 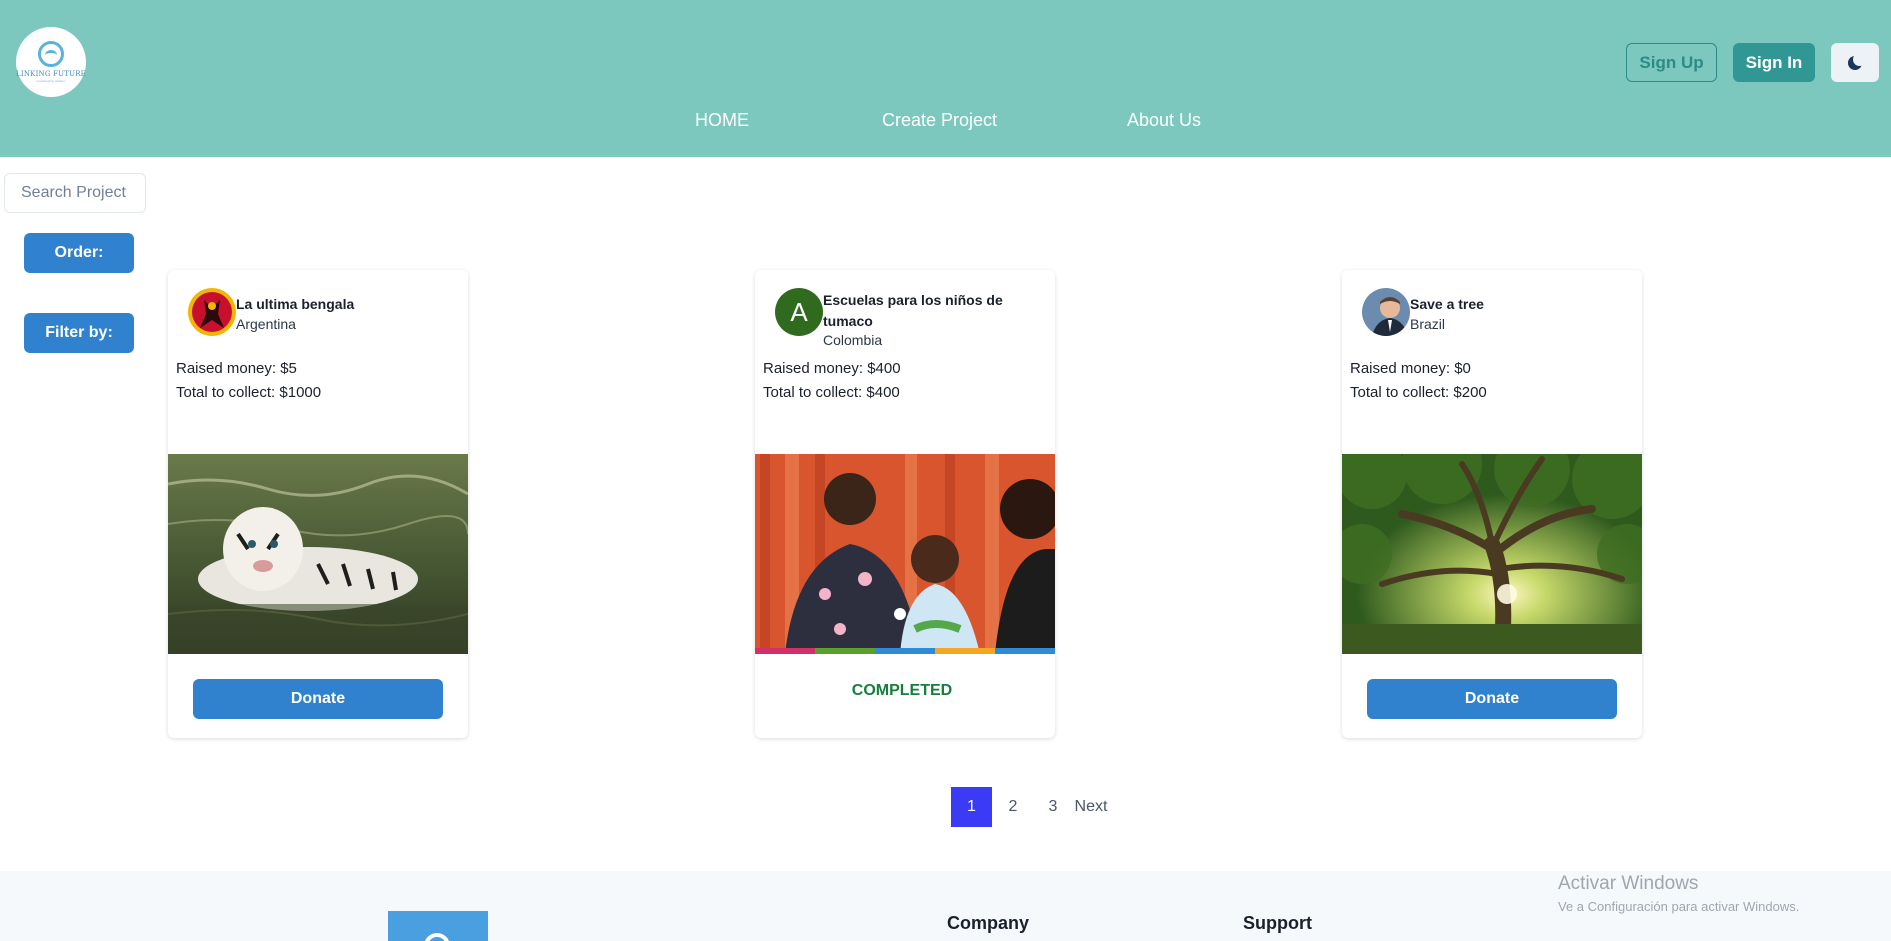 I want to click on raised-money: Raised money: $400, so click(x=832, y=368).